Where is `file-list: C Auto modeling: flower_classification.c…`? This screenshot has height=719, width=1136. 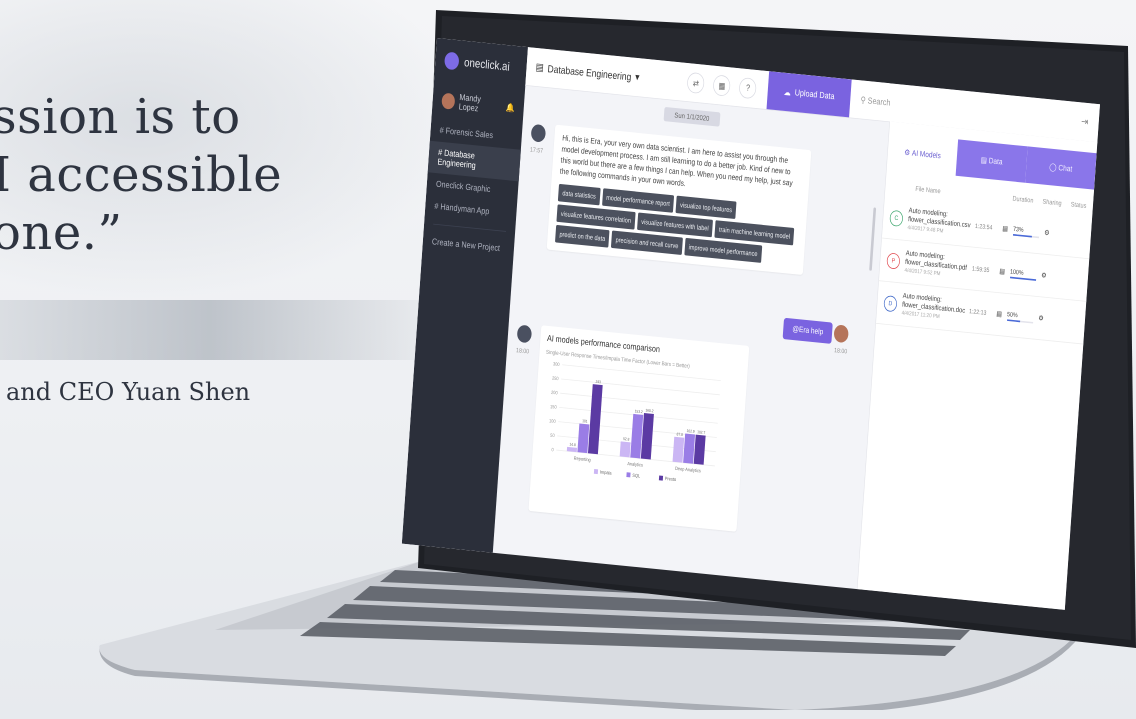
file-list: C Auto modeling: flower_classification.c… is located at coordinates (984, 270).